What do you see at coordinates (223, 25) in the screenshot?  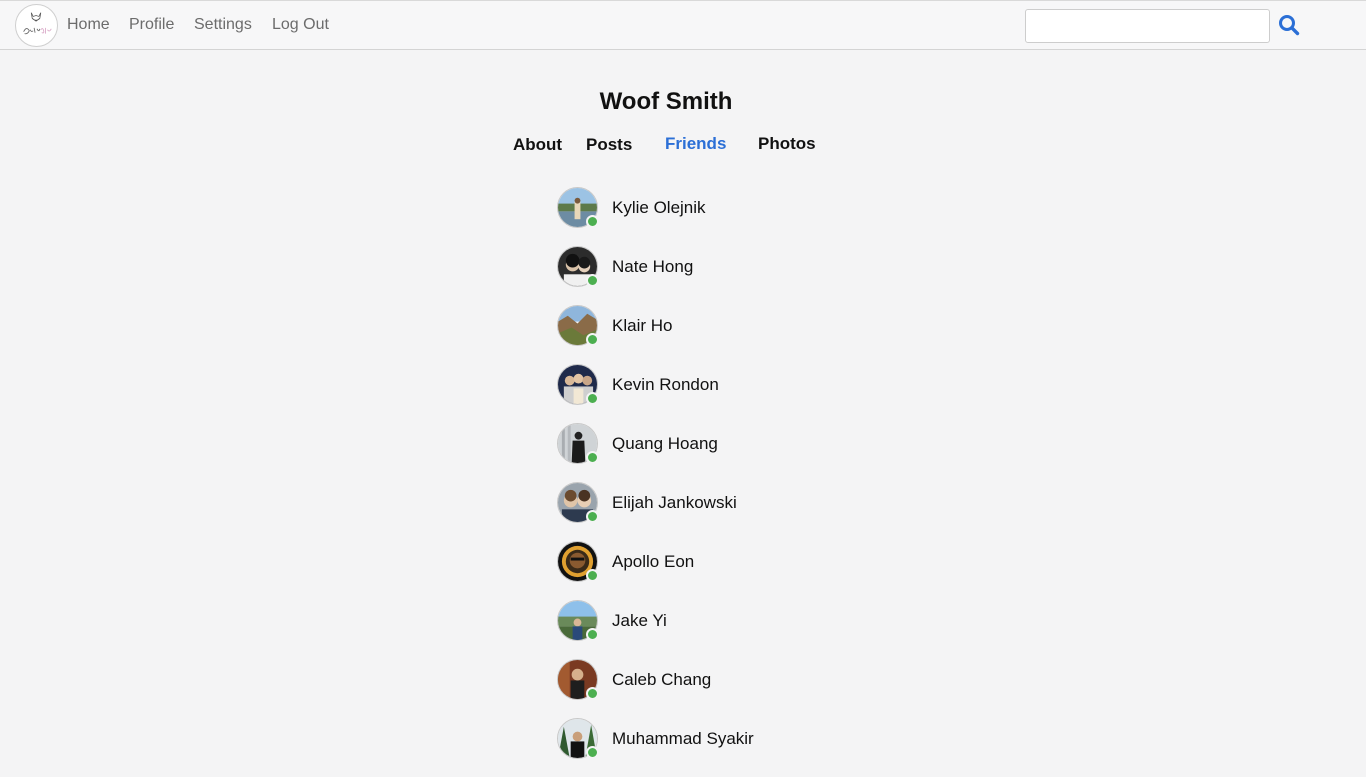 I see `nav-settings-link: Settings` at bounding box center [223, 25].